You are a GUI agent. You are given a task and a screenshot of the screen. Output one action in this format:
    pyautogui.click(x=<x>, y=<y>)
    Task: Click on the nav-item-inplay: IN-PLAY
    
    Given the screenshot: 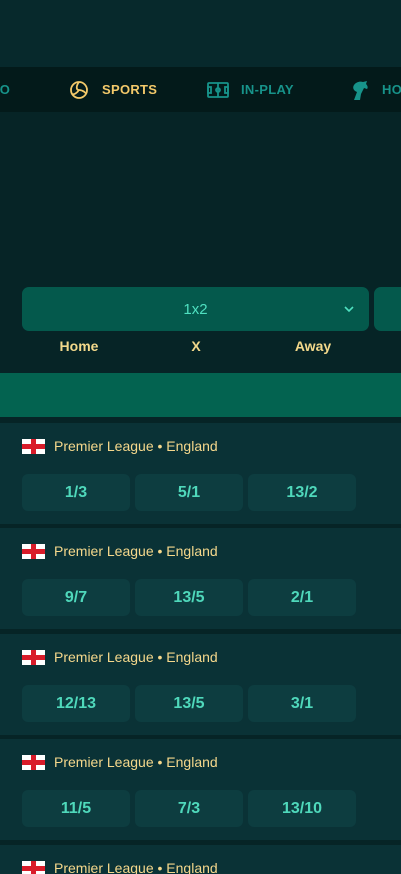 What is the action you would take?
    pyautogui.click(x=250, y=89)
    